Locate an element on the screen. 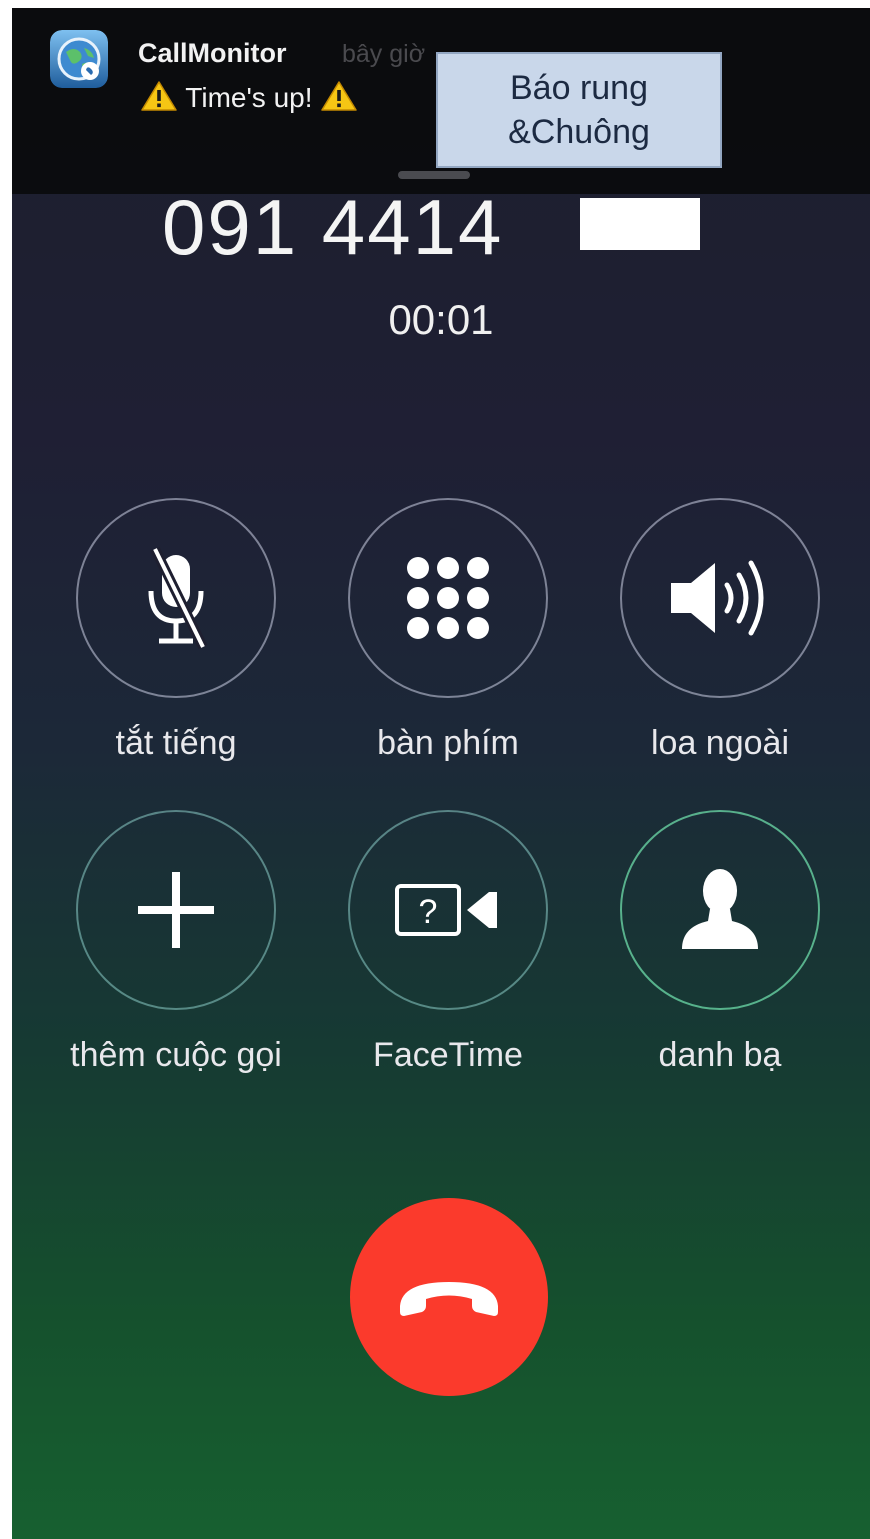 The width and height of the screenshot is (870, 1539). mute-label: tắt tiếng is located at coordinates (176, 743).